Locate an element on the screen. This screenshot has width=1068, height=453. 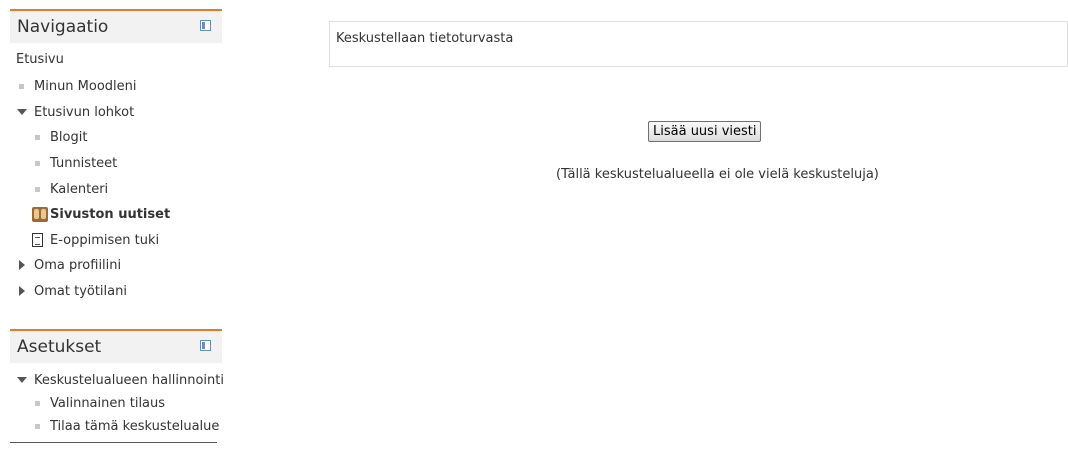
settings-block: Asetukset is located at coordinates (116, 346).